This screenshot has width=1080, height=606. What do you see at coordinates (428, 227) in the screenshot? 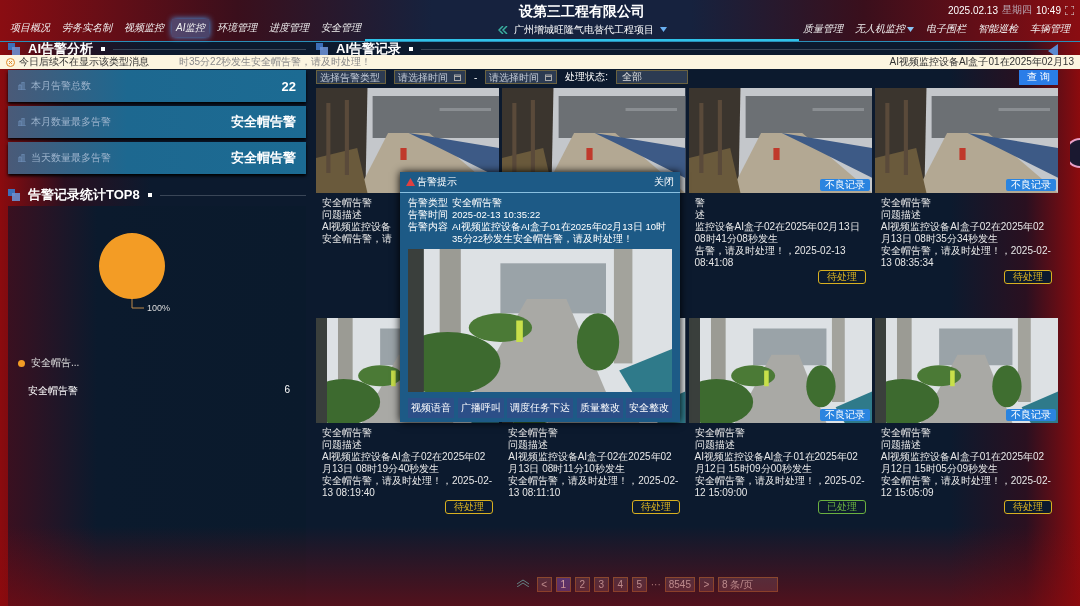
I see `field-label: 告警内容` at bounding box center [428, 227].